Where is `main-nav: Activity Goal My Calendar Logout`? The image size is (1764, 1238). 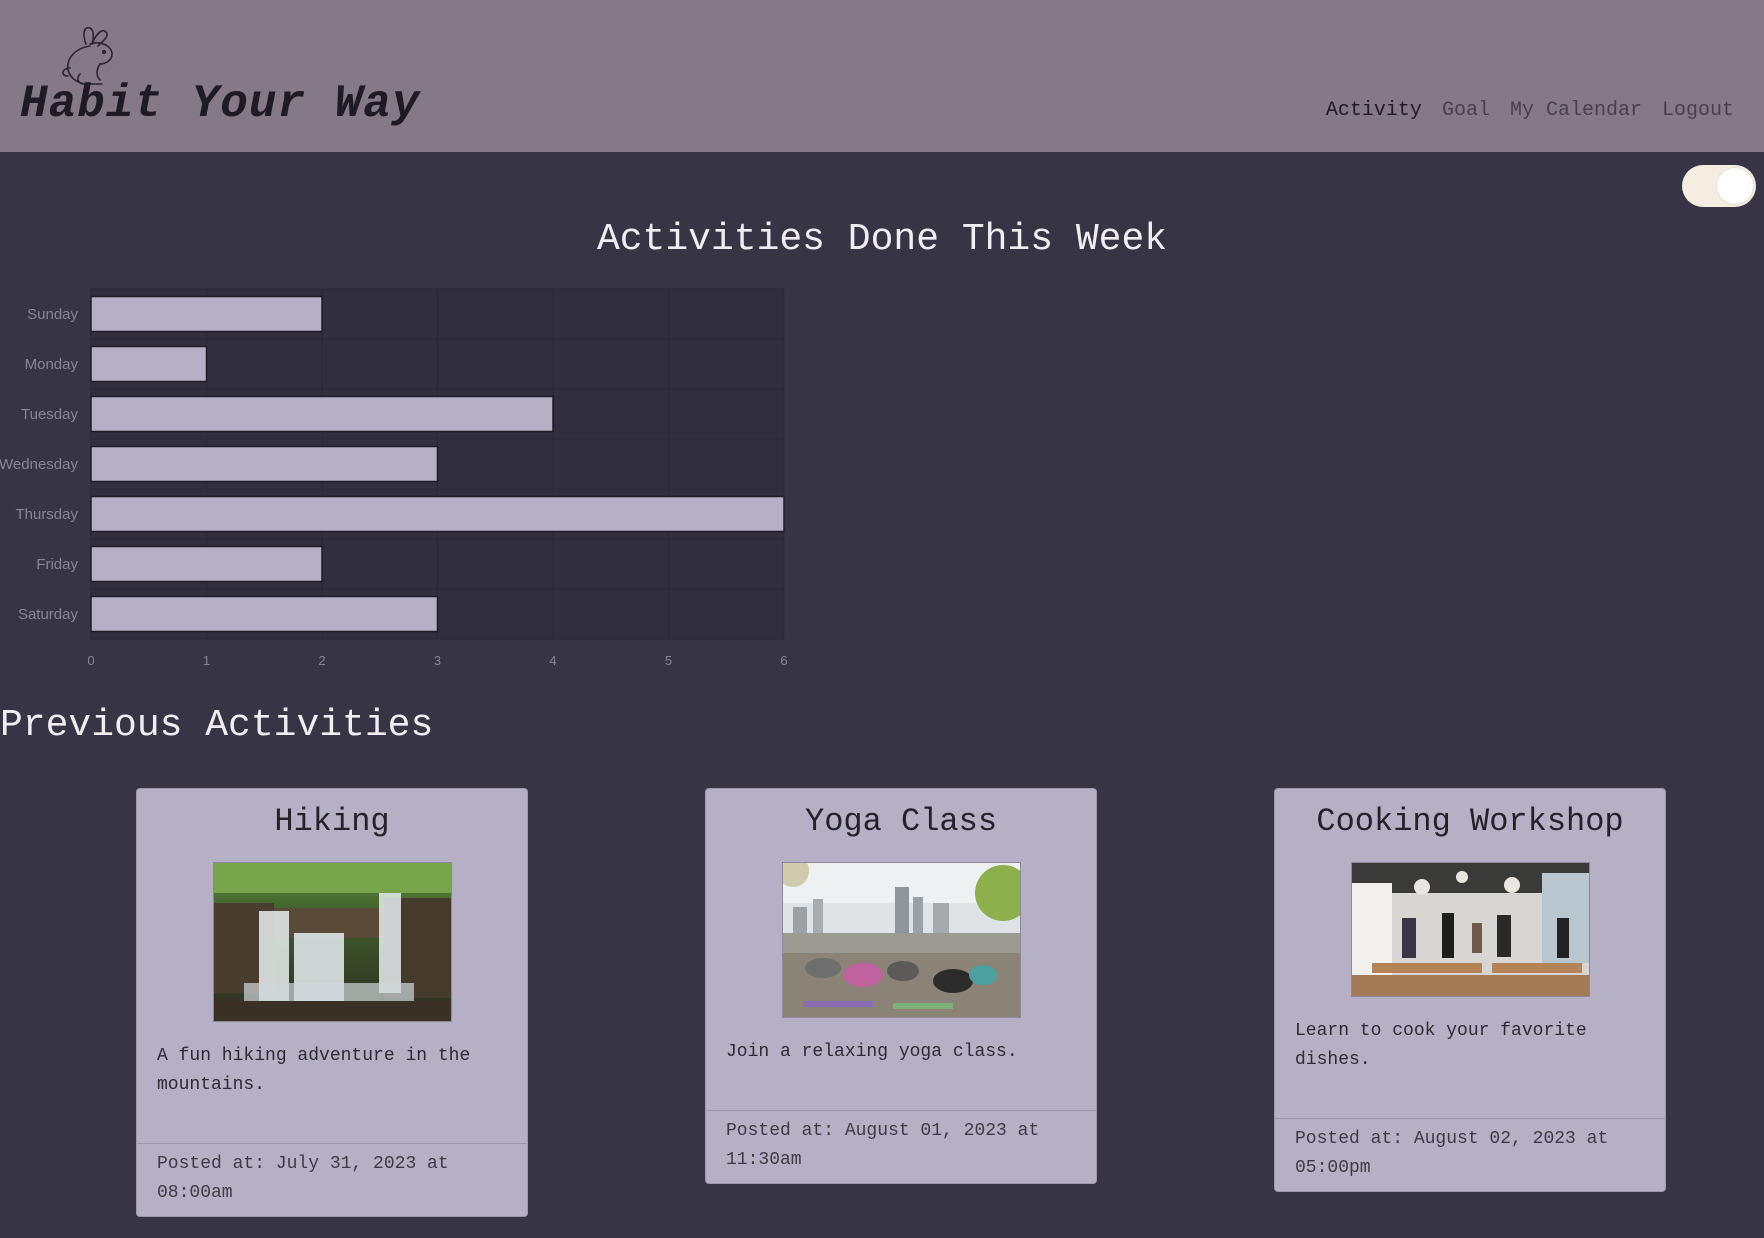
main-nav: Activity Goal My Calendar Logout is located at coordinates (1530, 110).